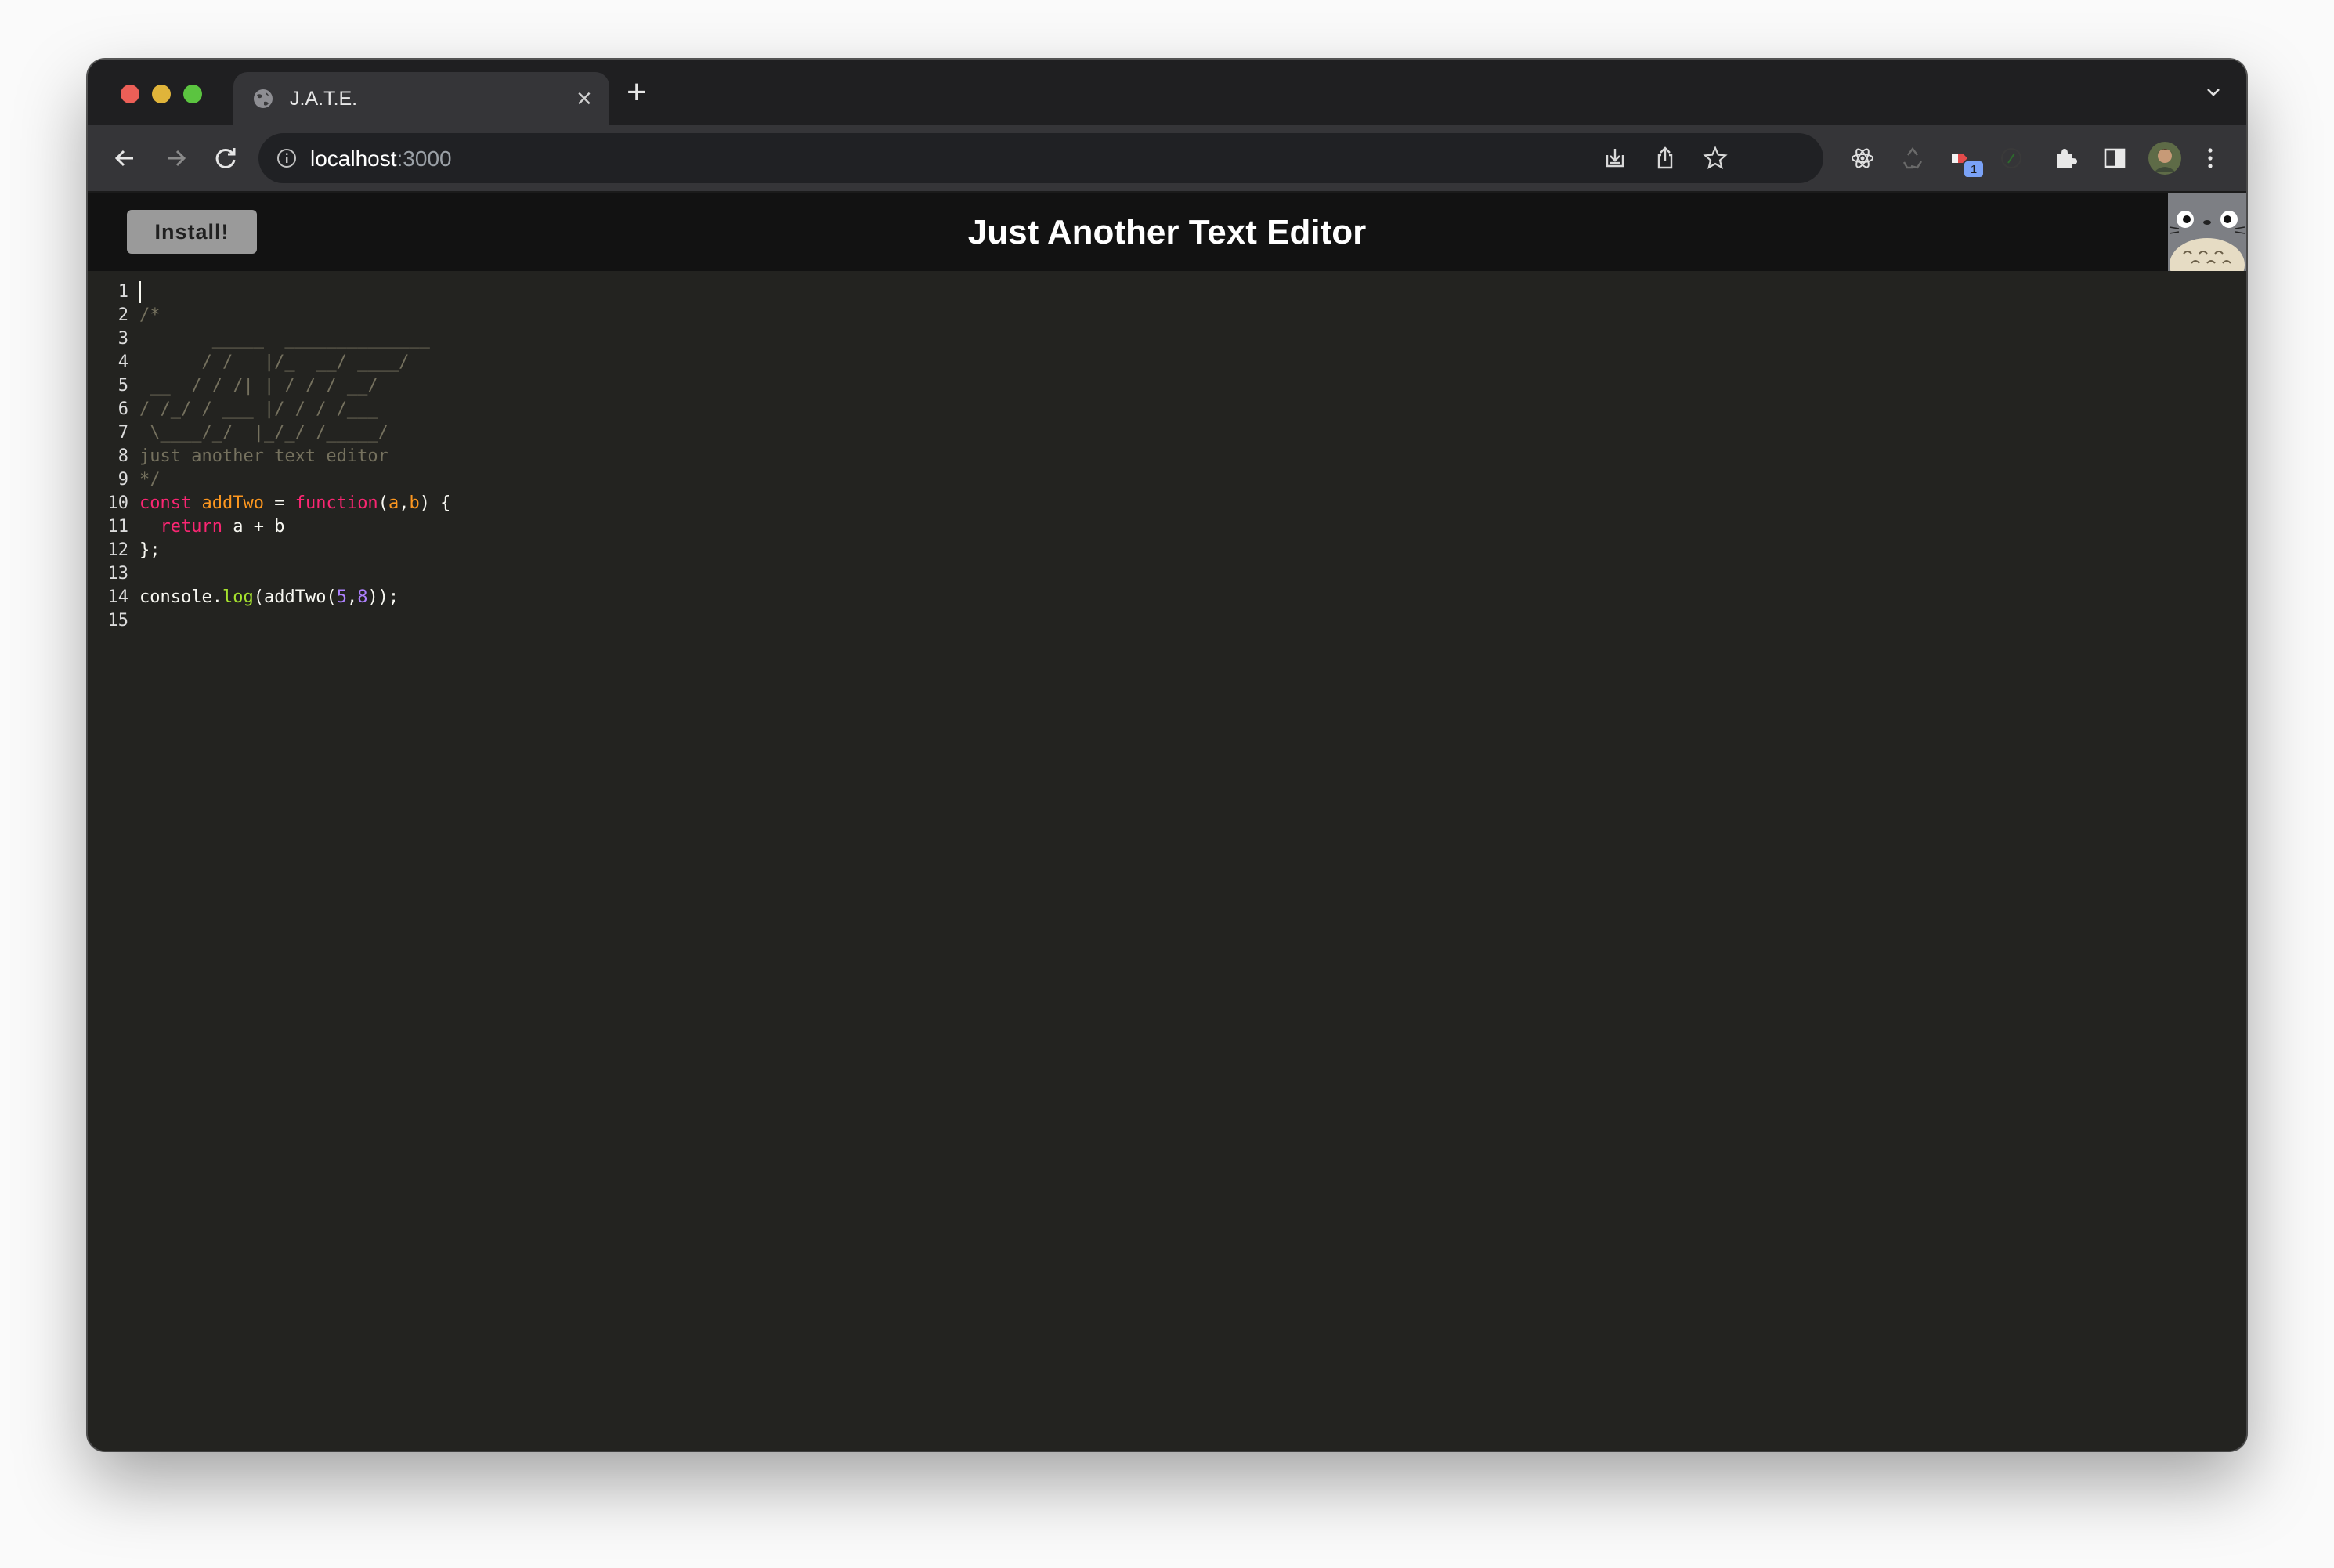  What do you see at coordinates (336, 503) in the screenshot?
I see `keyword-function: function` at bounding box center [336, 503].